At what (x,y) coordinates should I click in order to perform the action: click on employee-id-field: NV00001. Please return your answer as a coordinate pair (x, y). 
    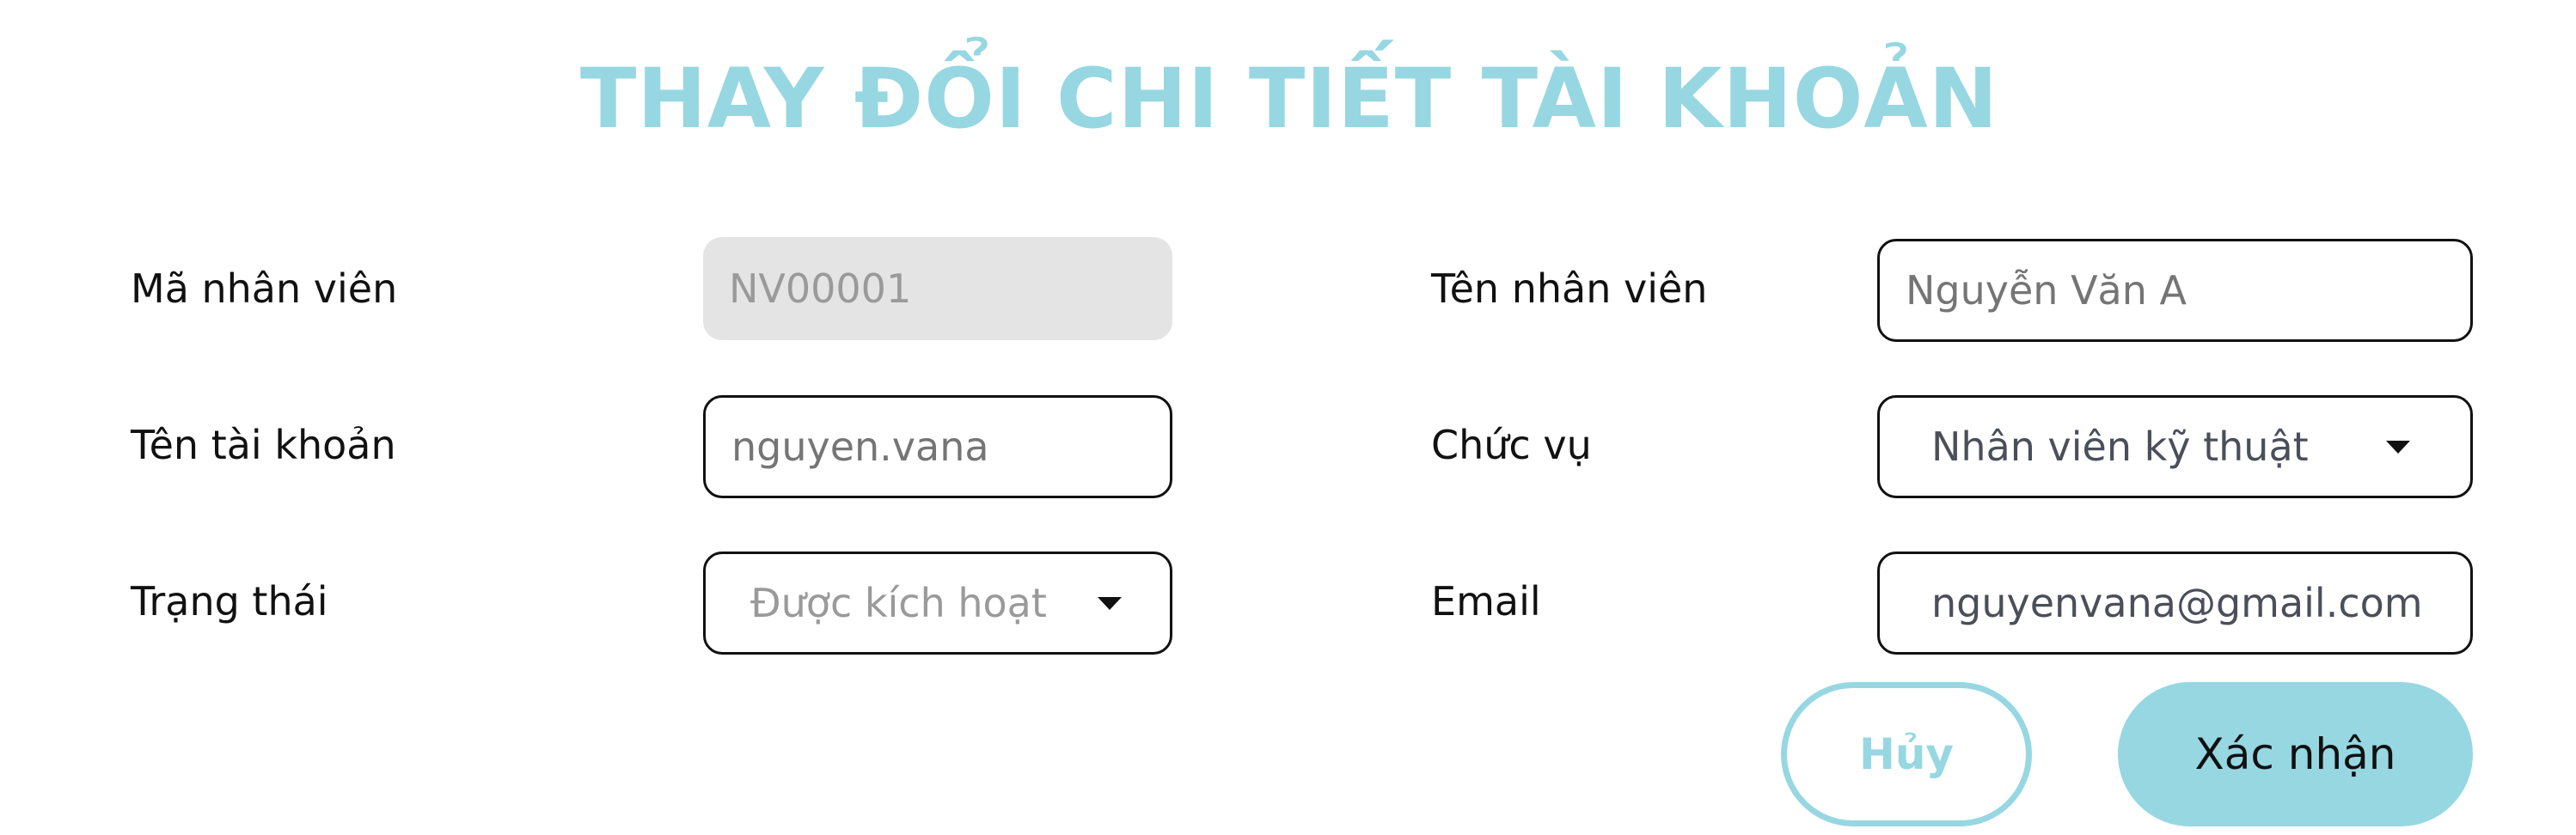
    Looking at the image, I should click on (937, 288).